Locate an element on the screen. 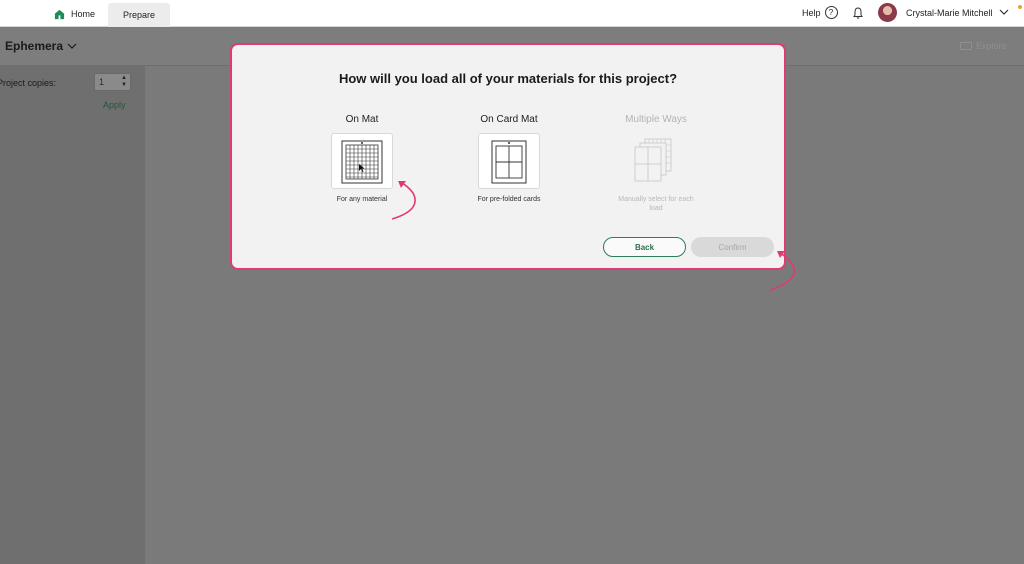 Image resolution: width=1024 pixels, height=564 pixels. nav-home-label: Home is located at coordinates (83, 14).